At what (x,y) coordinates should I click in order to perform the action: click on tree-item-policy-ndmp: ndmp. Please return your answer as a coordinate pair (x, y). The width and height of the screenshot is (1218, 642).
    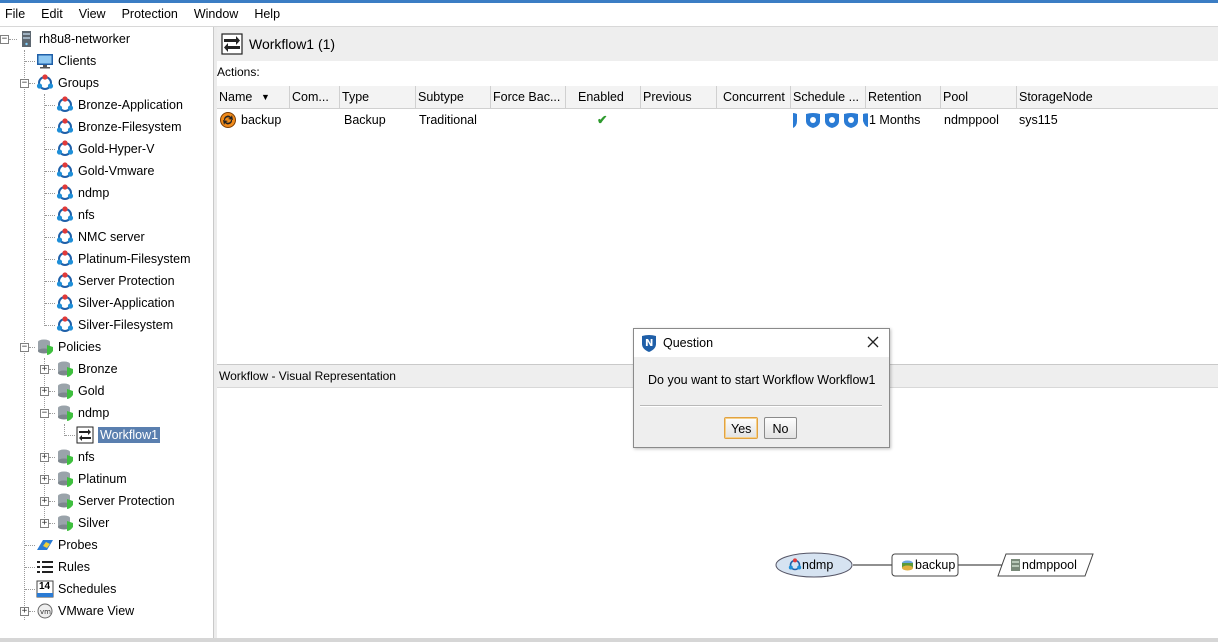
    Looking at the image, I should click on (82, 413).